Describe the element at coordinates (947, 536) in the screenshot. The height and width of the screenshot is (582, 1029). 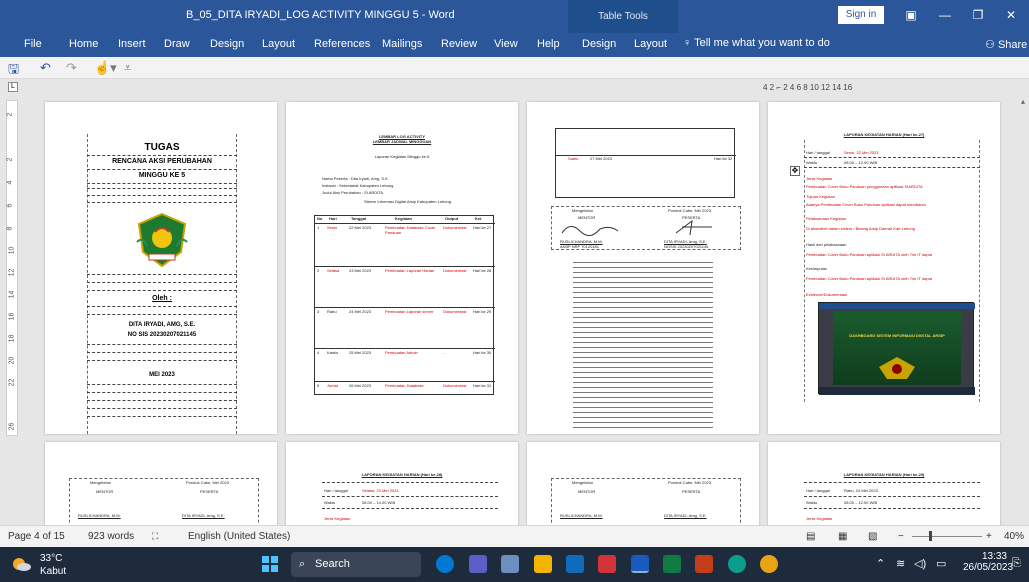
I see `zoom-slider` at that location.